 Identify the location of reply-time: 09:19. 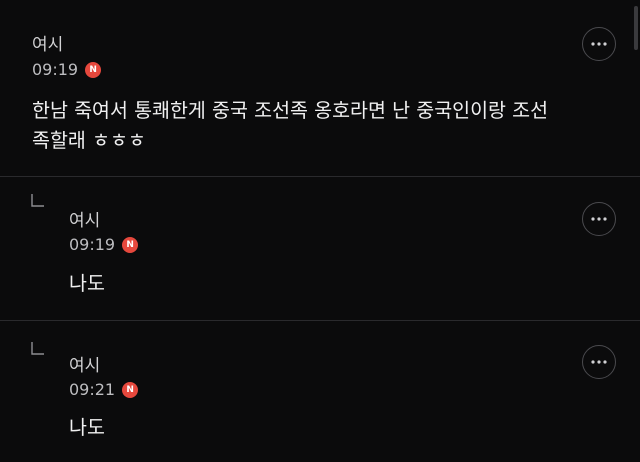
(92, 244).